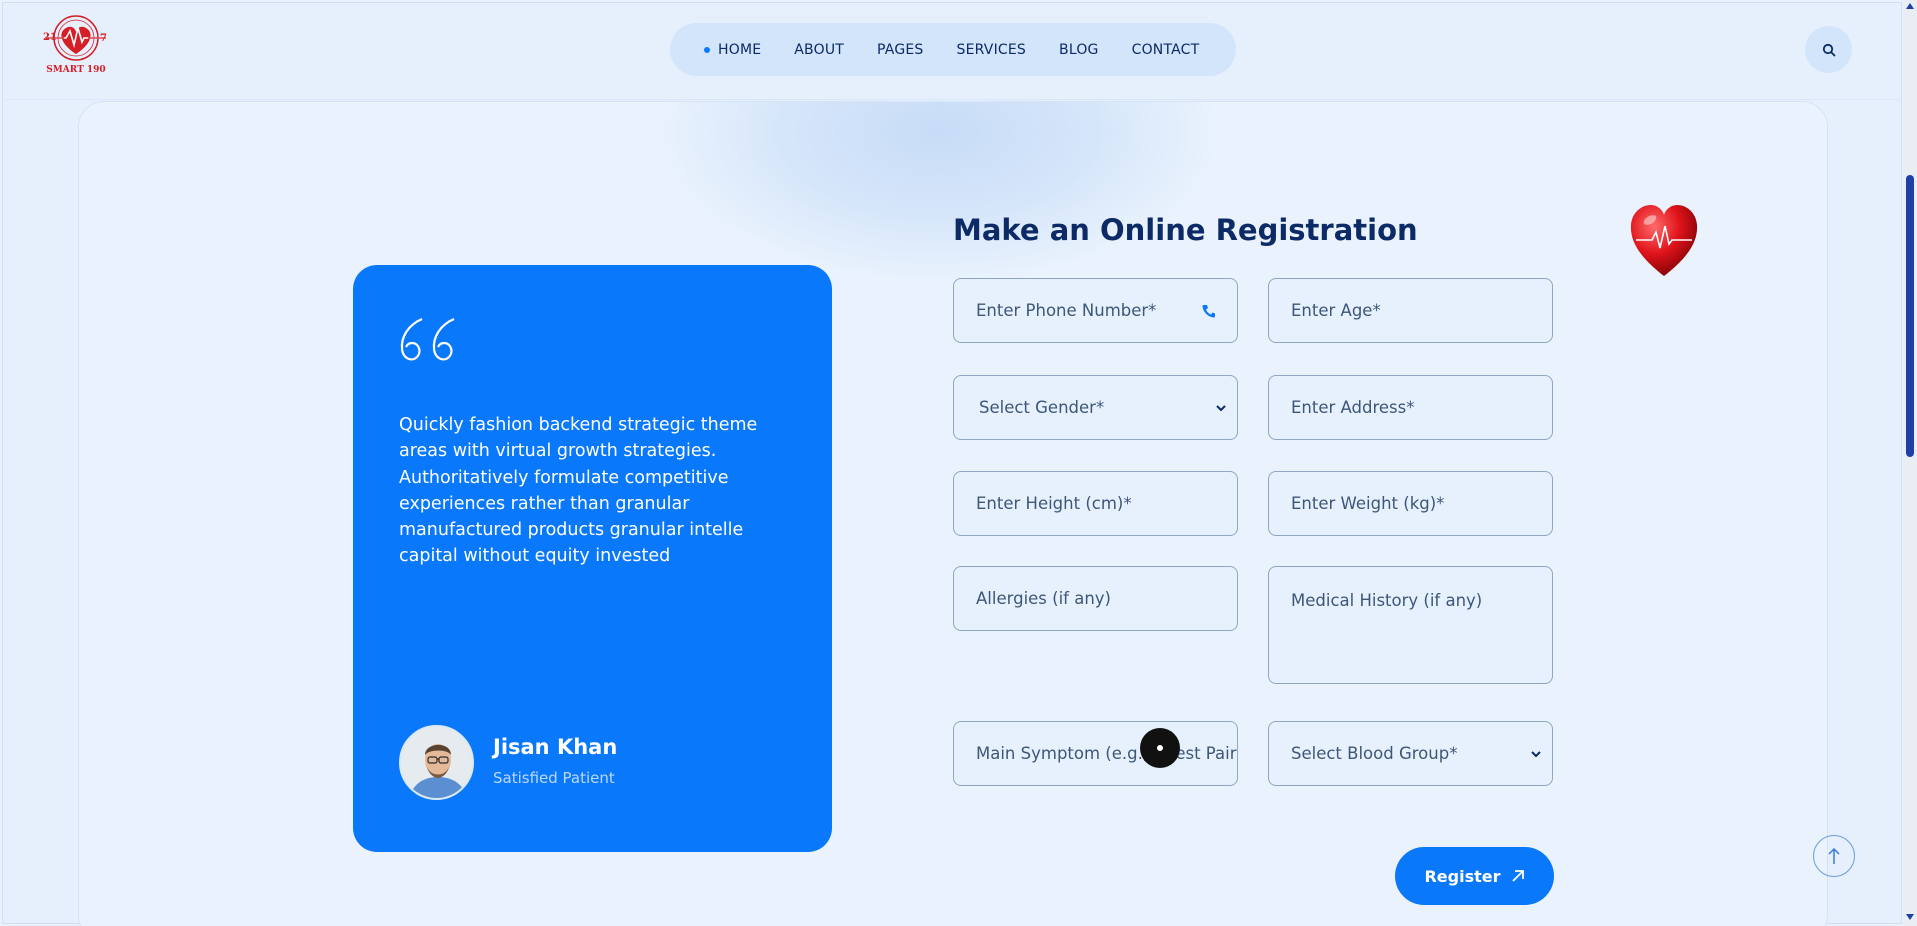 This screenshot has height=926, width=1917. Describe the element at coordinates (1410, 625) in the screenshot. I see `medical-history-field: Medical History (if any)` at that location.